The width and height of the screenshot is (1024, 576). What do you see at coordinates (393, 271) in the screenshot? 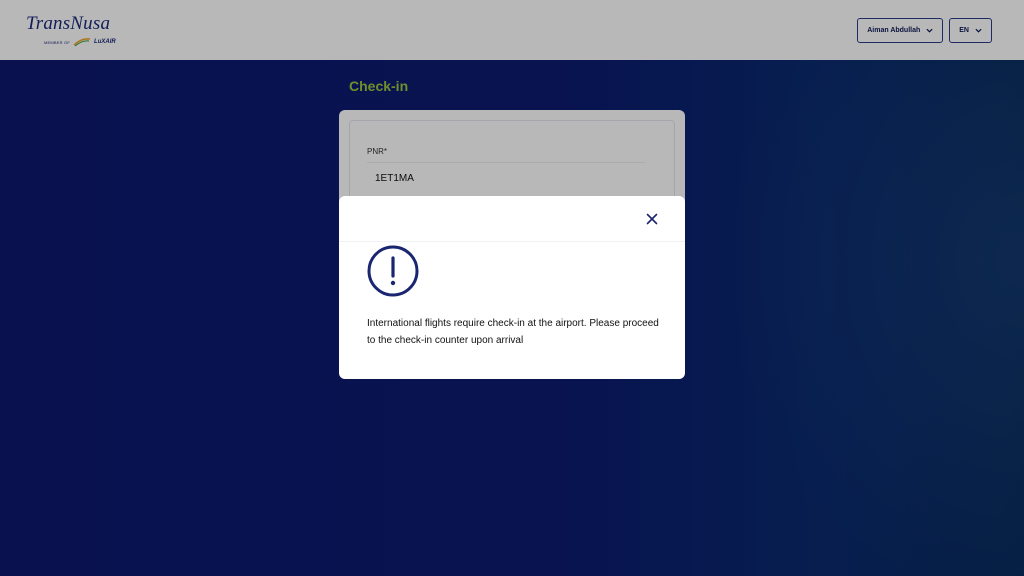
I see `exclamation-circle-icon` at bounding box center [393, 271].